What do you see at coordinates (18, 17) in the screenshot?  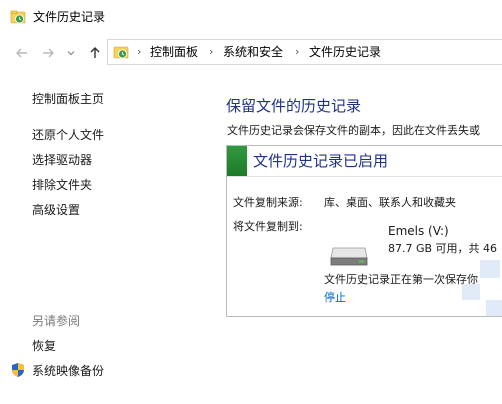 I see `file-history-icon` at bounding box center [18, 17].